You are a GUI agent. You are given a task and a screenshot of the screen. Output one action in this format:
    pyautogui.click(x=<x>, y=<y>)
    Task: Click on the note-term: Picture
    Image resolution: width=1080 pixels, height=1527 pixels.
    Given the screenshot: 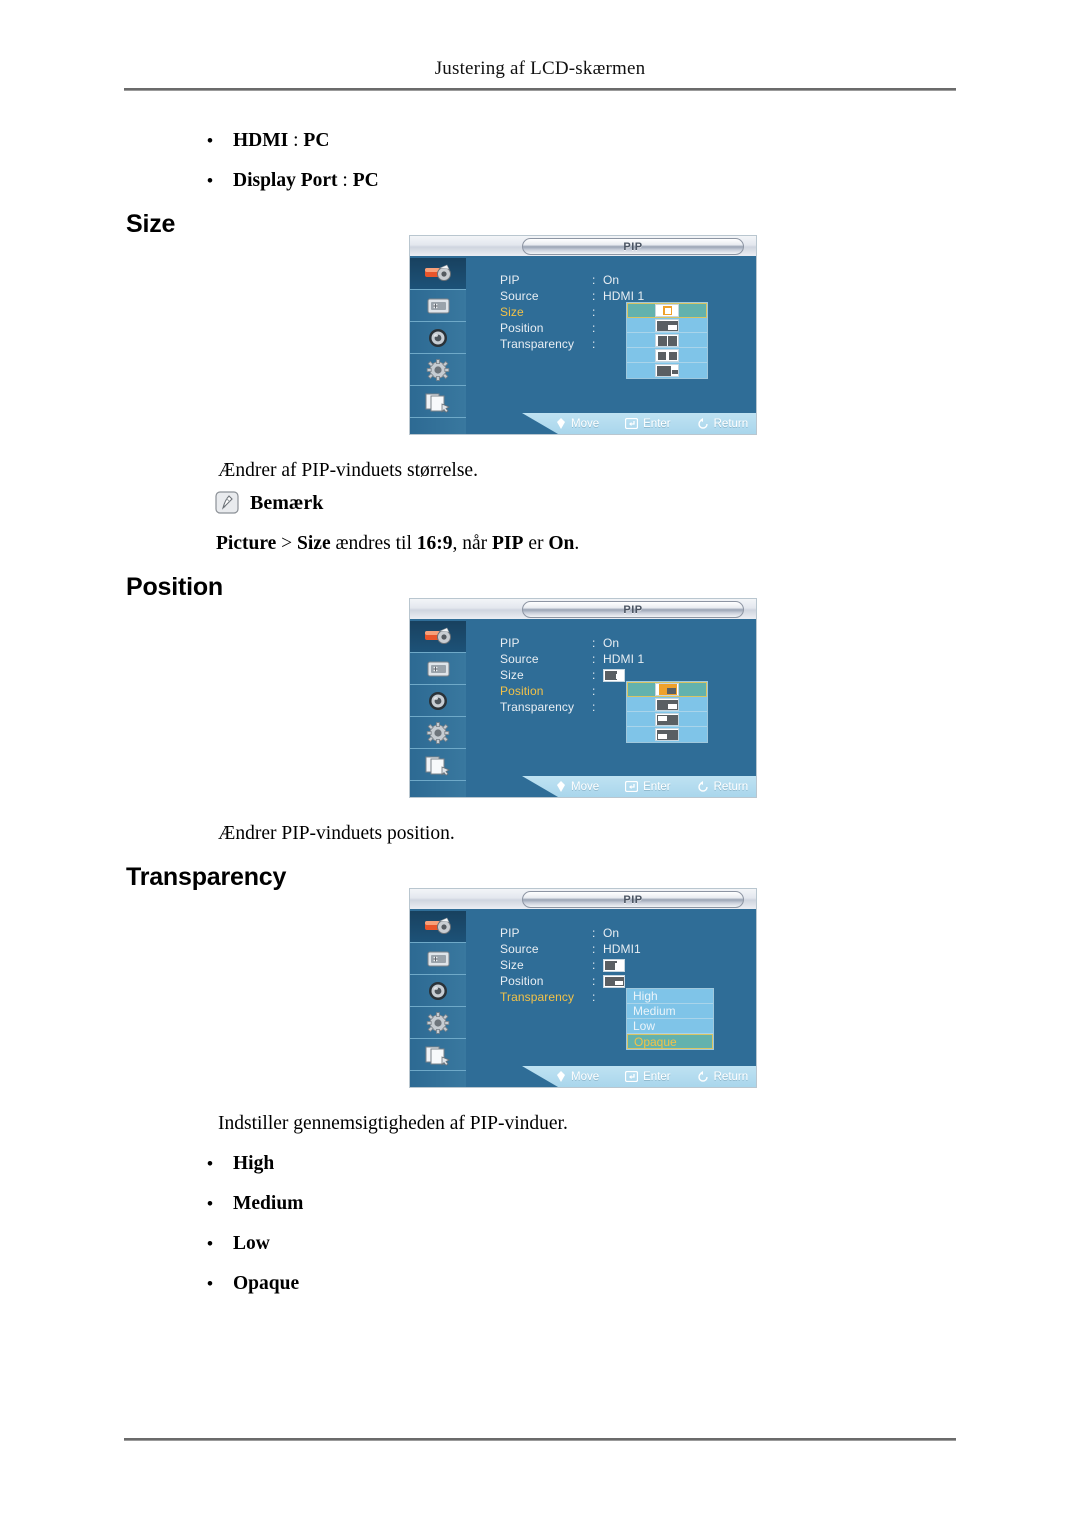 What is the action you would take?
    pyautogui.click(x=246, y=543)
    